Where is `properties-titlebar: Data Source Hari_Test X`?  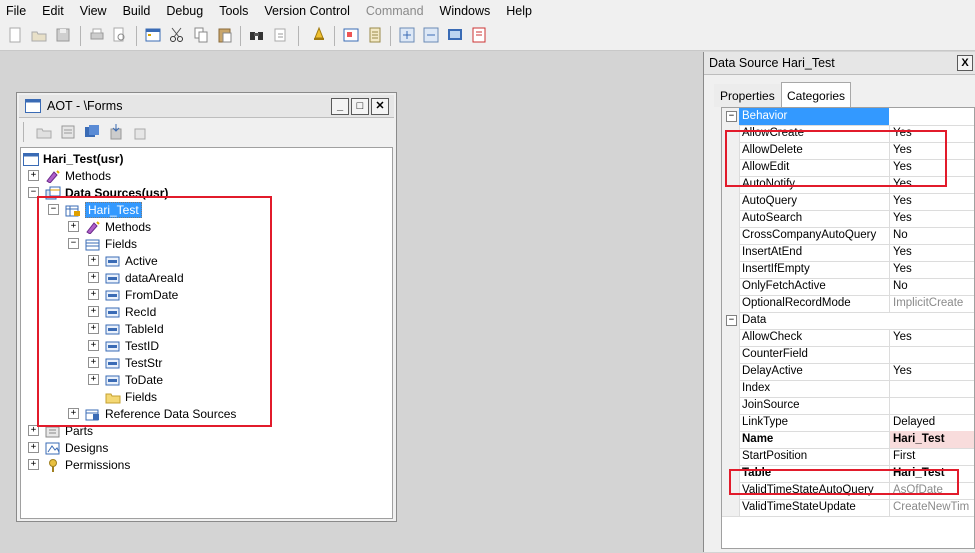 properties-titlebar: Data Source Hari_Test X is located at coordinates (839, 63).